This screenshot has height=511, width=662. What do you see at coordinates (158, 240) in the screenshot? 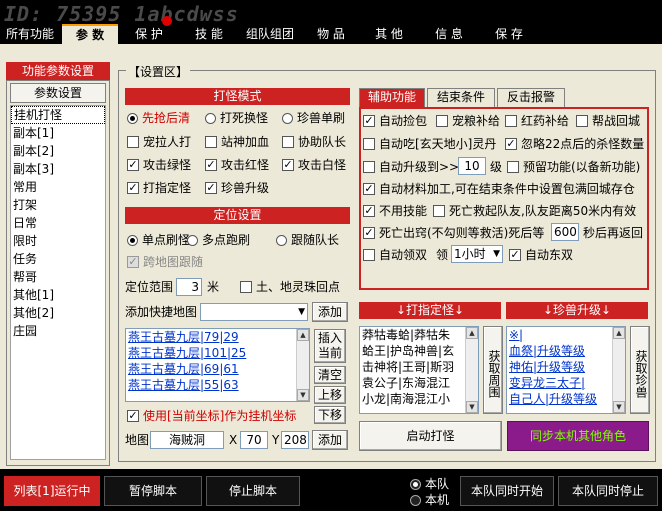
I see `radio-single-point: 单点刷怪` at bounding box center [158, 240].